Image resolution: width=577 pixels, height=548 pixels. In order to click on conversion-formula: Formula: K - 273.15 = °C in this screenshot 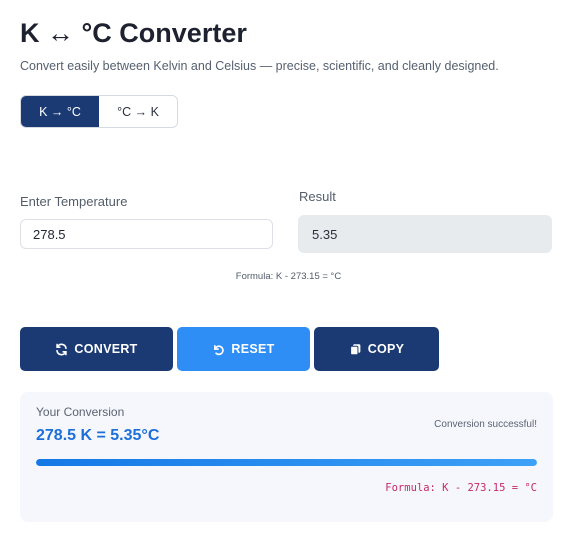, I will do `click(461, 488)`.